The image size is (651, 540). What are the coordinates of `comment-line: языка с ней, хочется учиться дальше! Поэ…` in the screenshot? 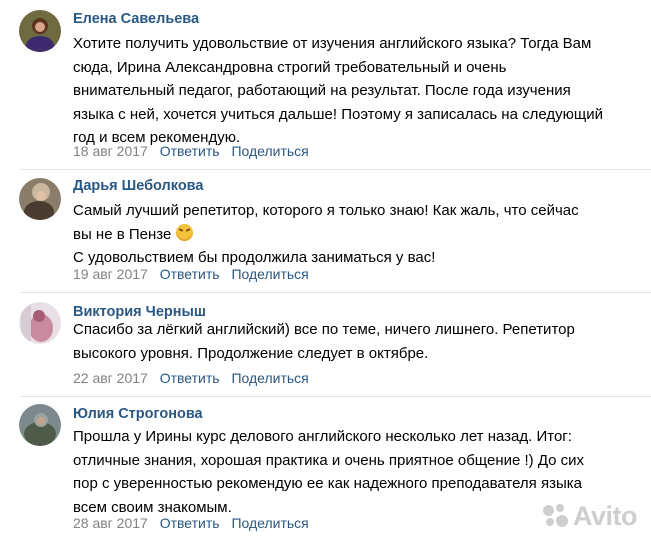 It's located at (338, 114).